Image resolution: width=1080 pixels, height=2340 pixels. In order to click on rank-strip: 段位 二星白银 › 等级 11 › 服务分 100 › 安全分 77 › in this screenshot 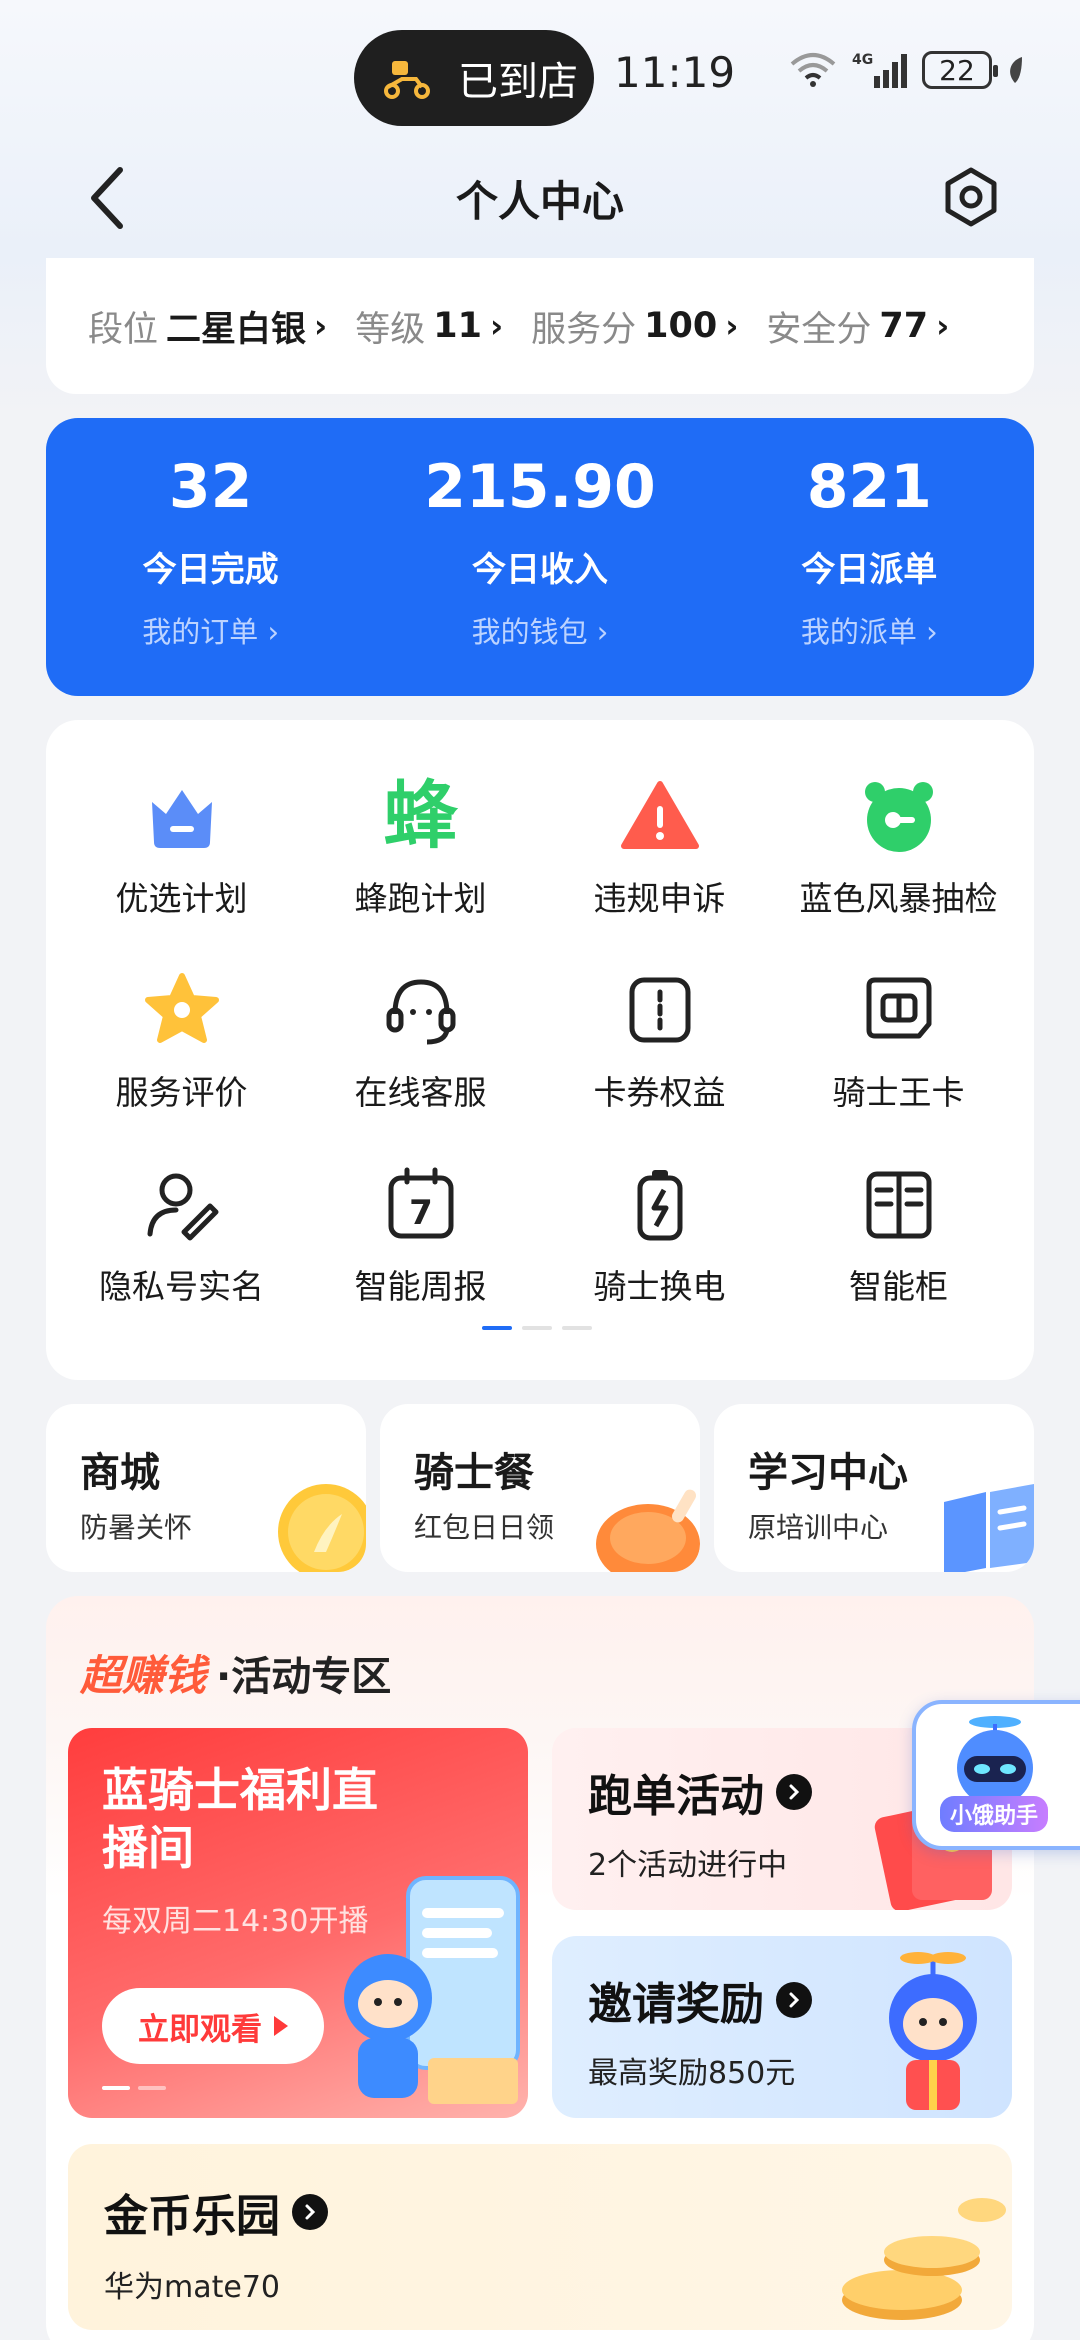, I will do `click(540, 326)`.